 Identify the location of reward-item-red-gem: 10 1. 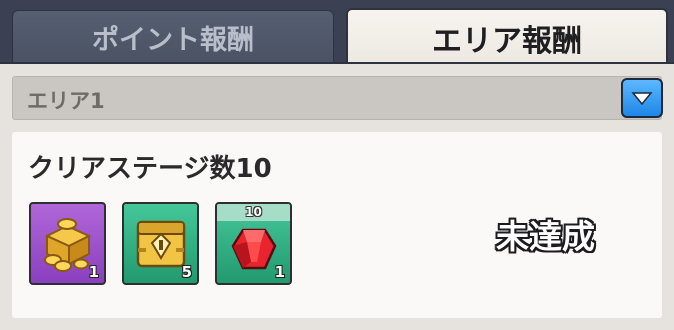
(253, 243).